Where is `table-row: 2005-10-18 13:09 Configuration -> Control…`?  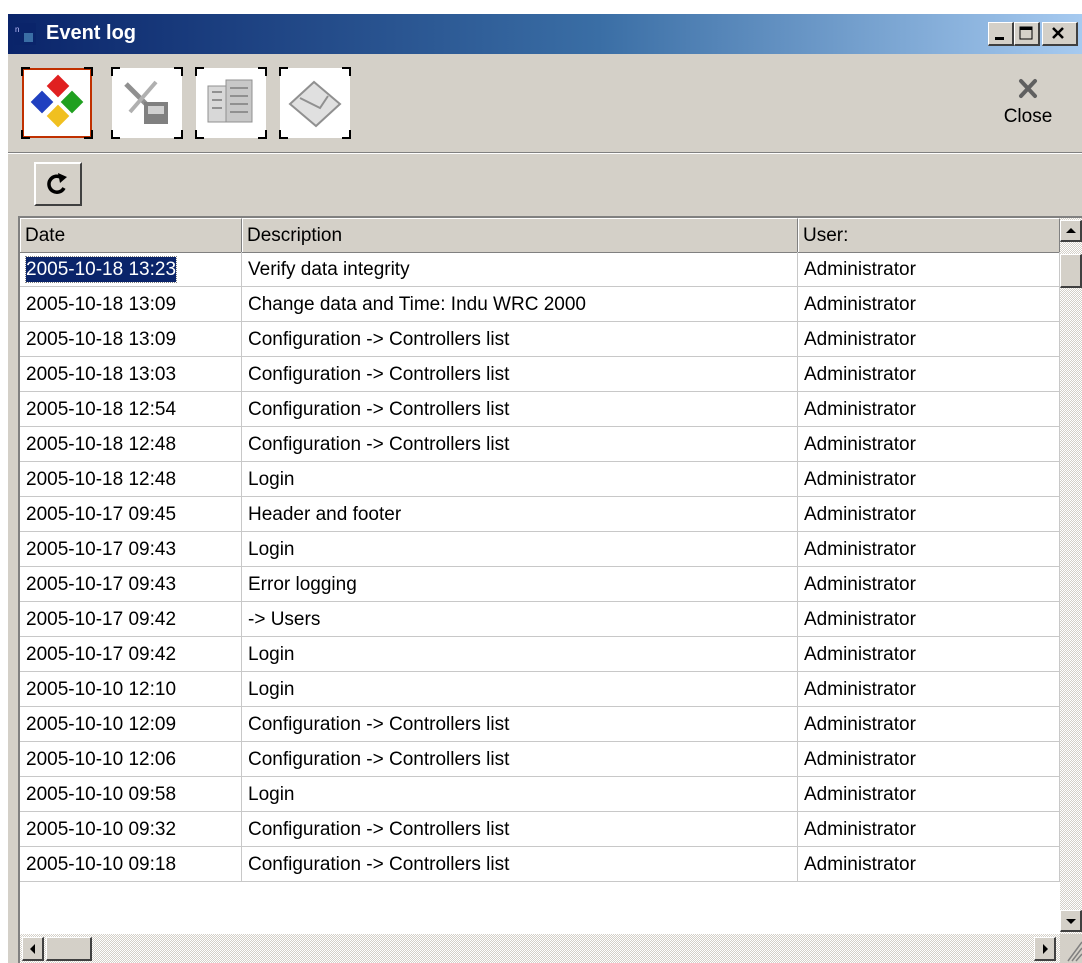 table-row: 2005-10-18 13:09 Configuration -> Control… is located at coordinates (540, 339).